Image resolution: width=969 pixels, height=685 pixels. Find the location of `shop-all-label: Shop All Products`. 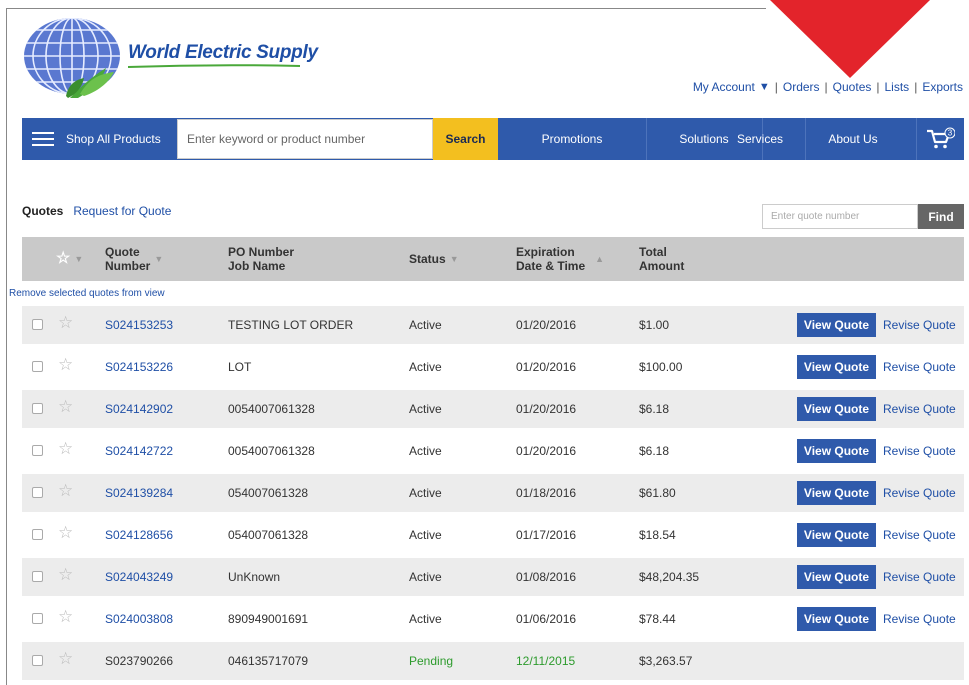

shop-all-label: Shop All Products is located at coordinates (113, 139).